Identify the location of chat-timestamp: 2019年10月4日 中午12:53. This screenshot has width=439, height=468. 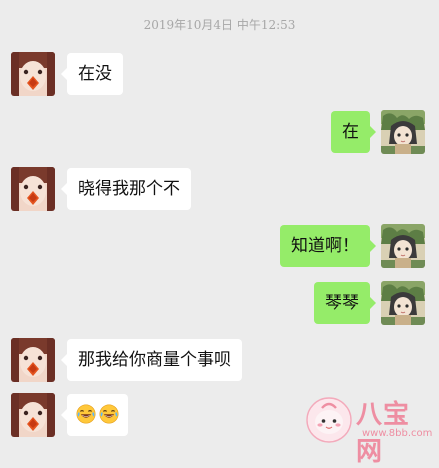
(219, 25).